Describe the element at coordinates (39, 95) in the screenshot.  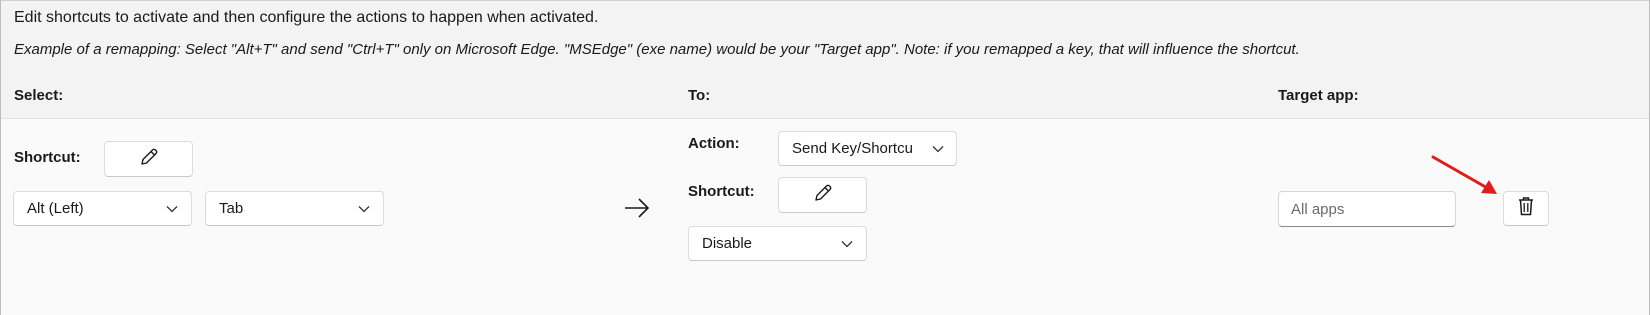
I see `column-header-select: Select:` at that location.